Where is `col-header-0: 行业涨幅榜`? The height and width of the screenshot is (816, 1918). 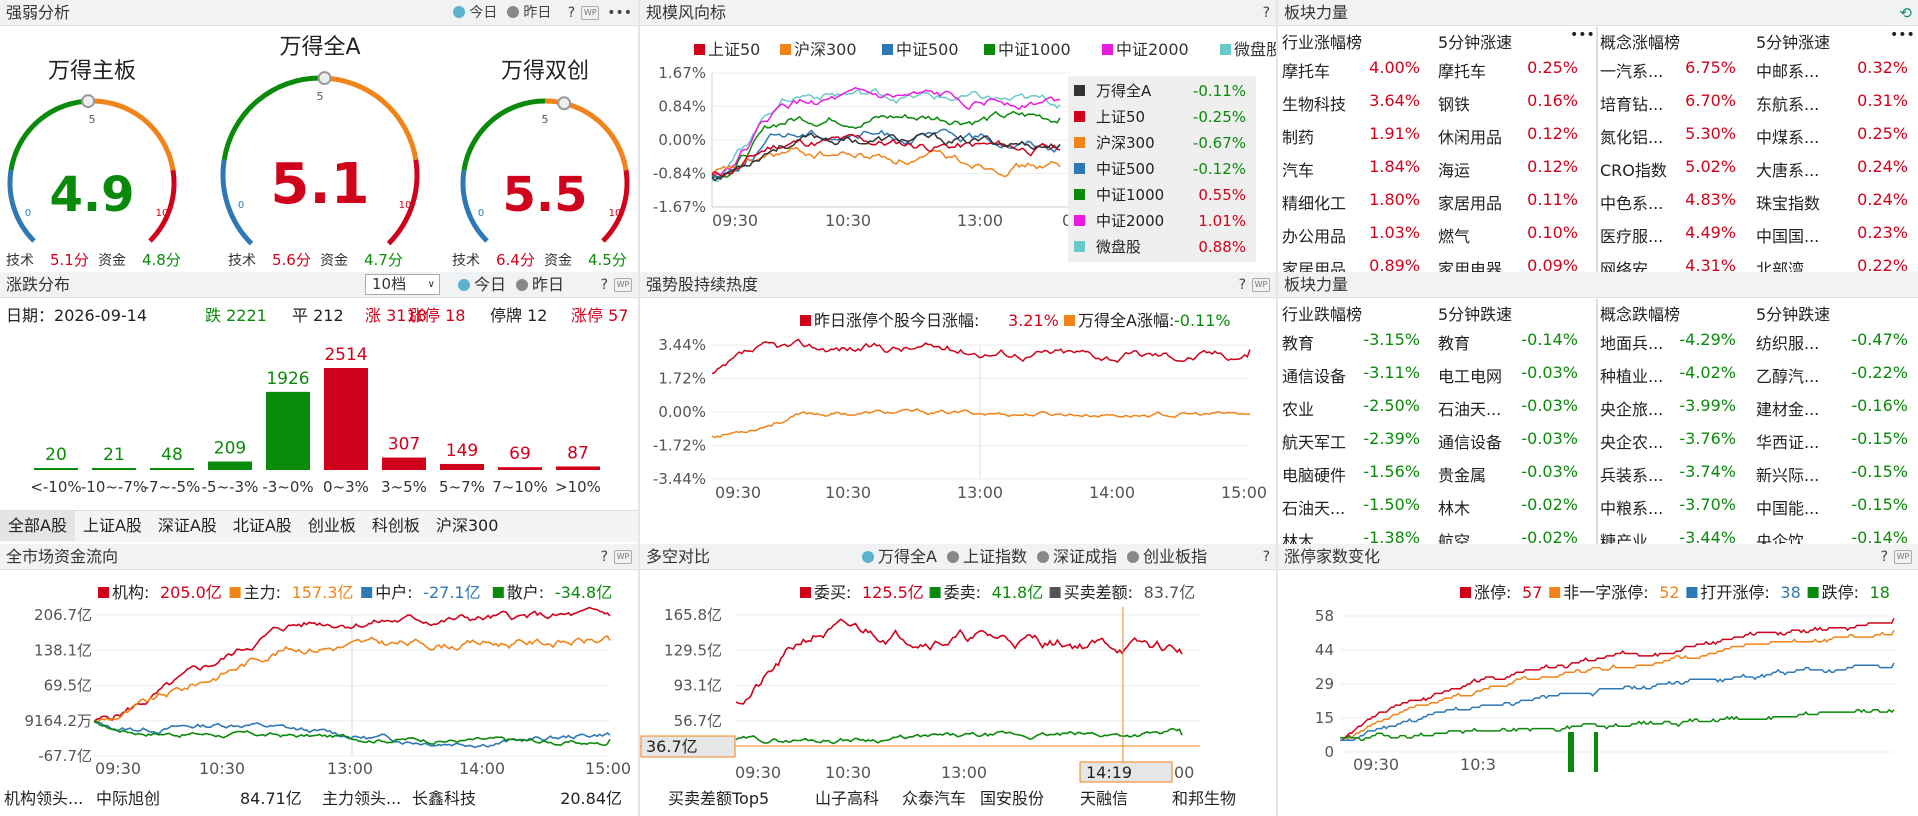 col-header-0: 行业涨幅榜 is located at coordinates (1322, 41).